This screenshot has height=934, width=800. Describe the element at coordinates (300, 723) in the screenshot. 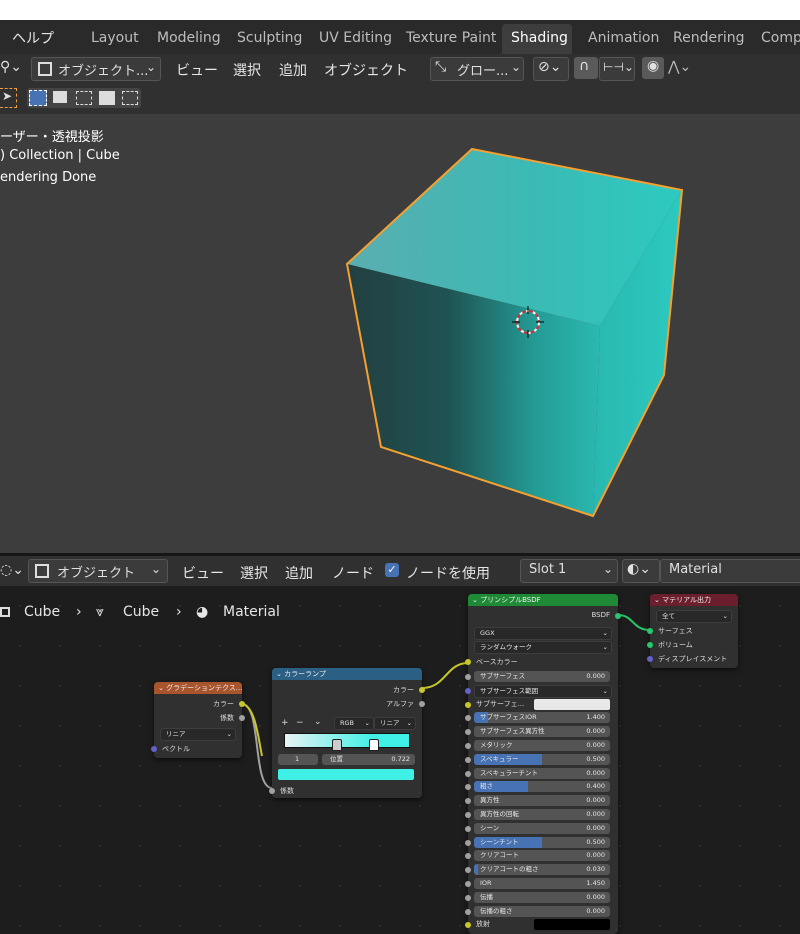

I see `remove-stop-button: −` at that location.